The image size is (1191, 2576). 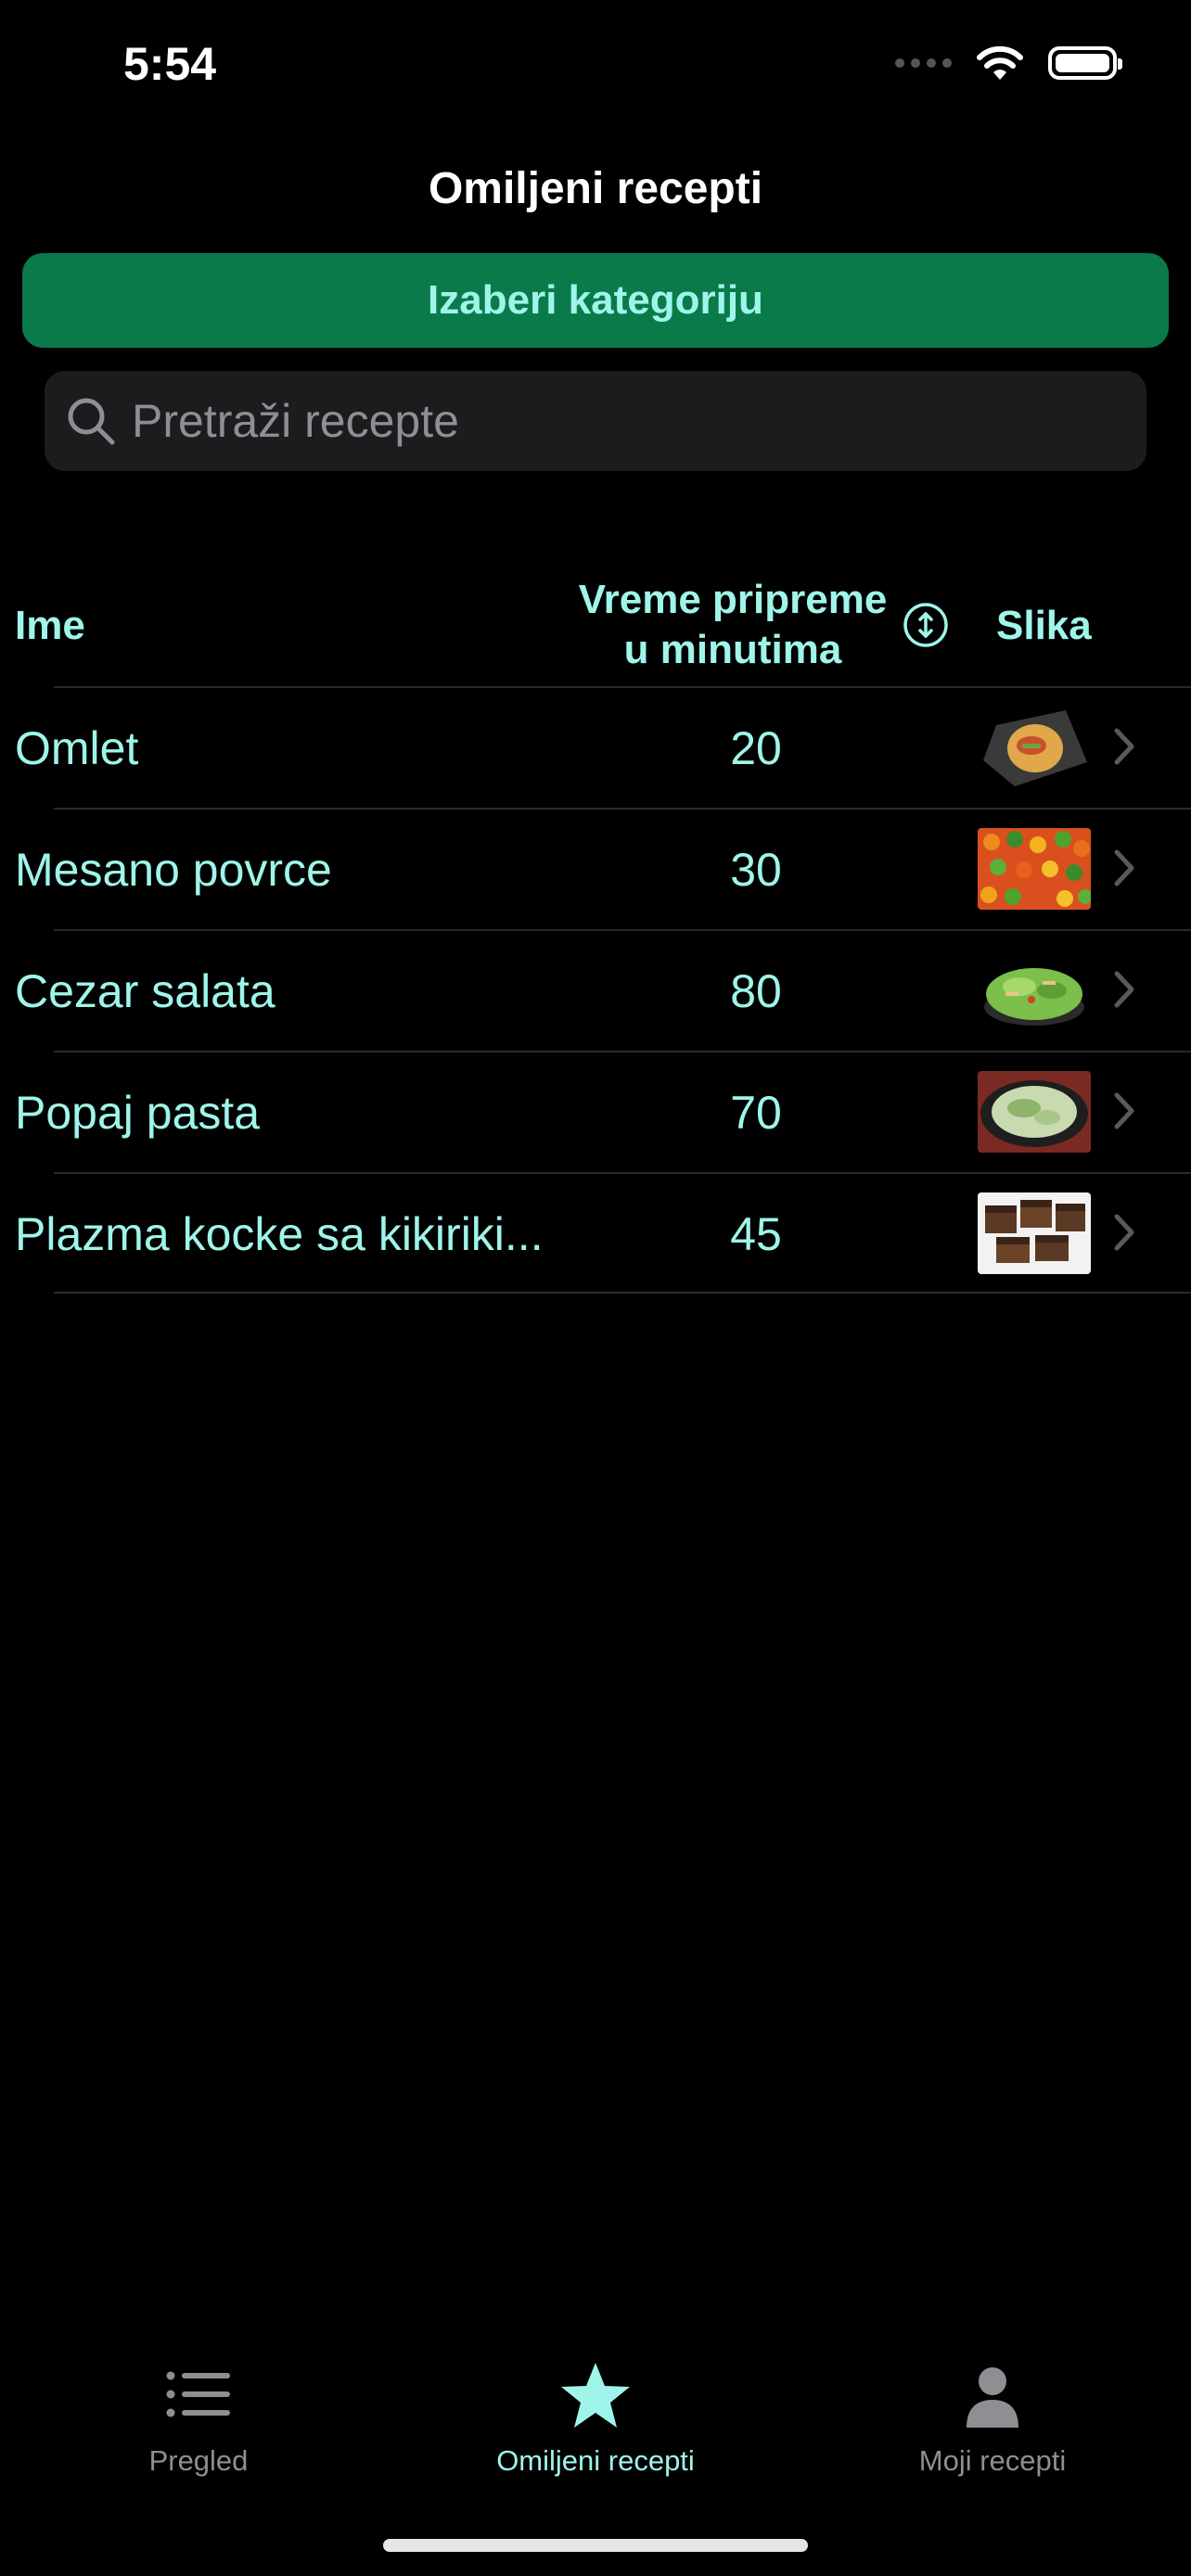 What do you see at coordinates (733, 625) in the screenshot?
I see `column-header-prep-time: Vreme pripreme u minutima` at bounding box center [733, 625].